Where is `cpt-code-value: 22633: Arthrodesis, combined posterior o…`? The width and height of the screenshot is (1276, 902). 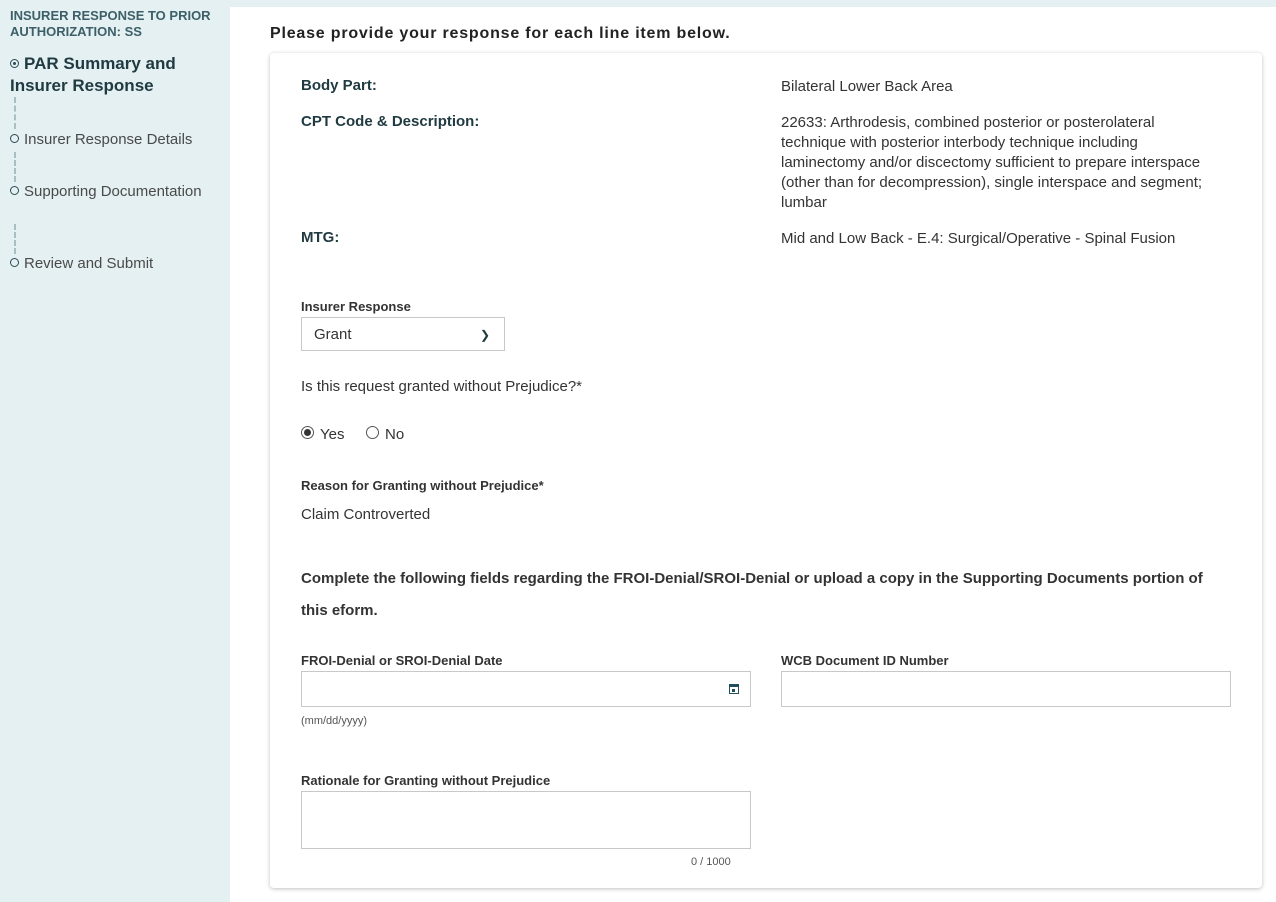
cpt-code-value: 22633: Arthrodesis, combined posterior o… is located at coordinates (992, 162).